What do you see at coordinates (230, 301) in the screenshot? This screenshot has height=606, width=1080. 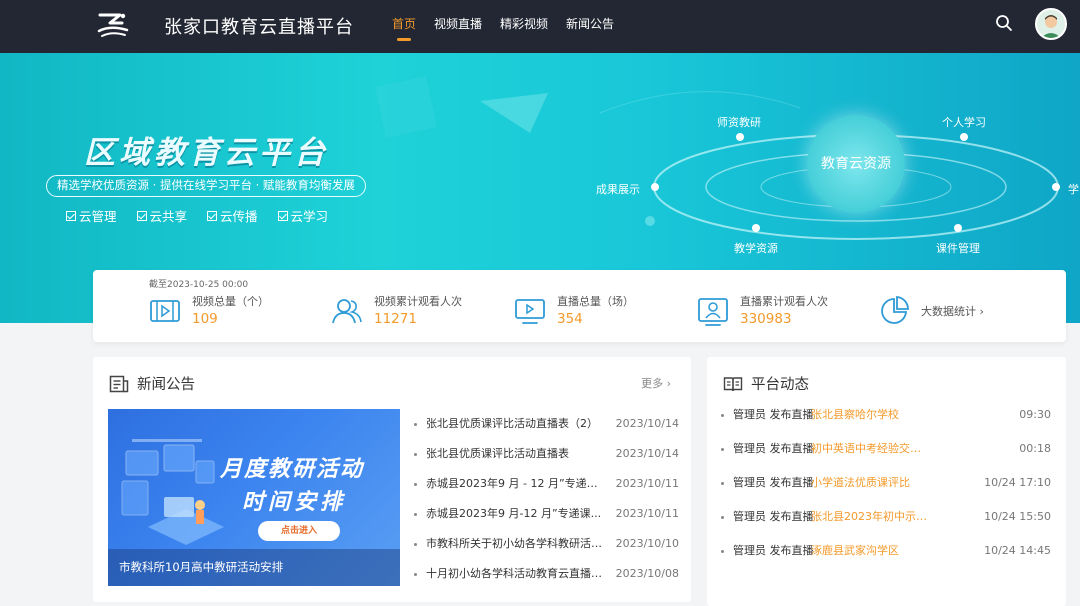 I see `stat-label: 视频总量（个）` at bounding box center [230, 301].